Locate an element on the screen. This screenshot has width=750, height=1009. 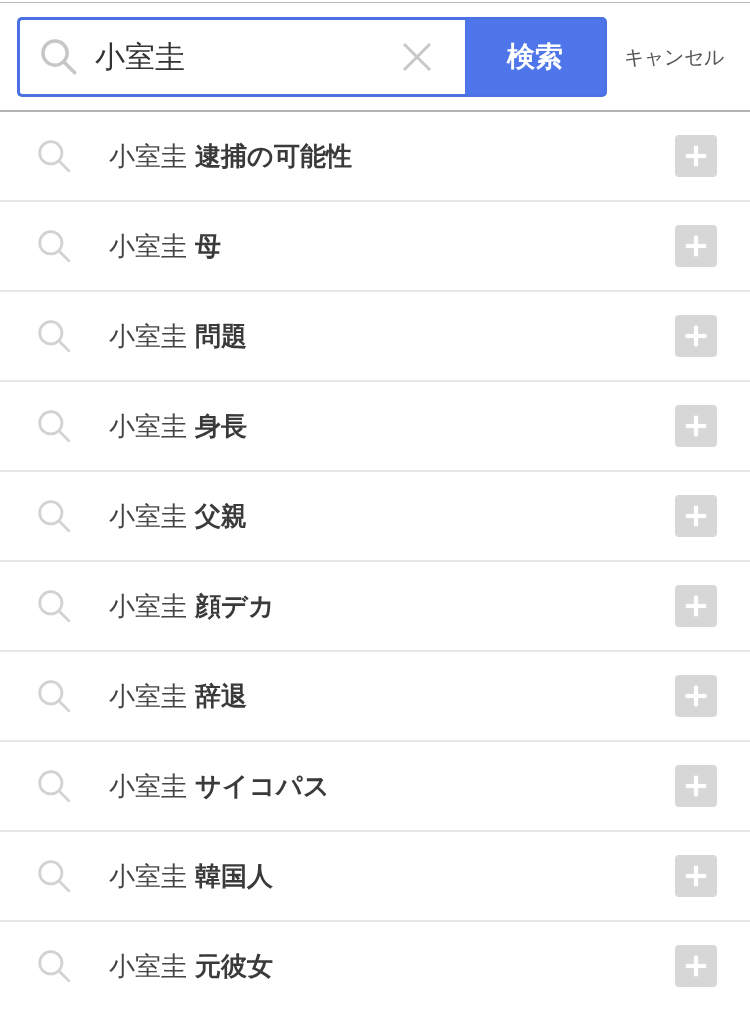
suggestion-text: 小室圭 顔デカ is located at coordinates (192, 606).